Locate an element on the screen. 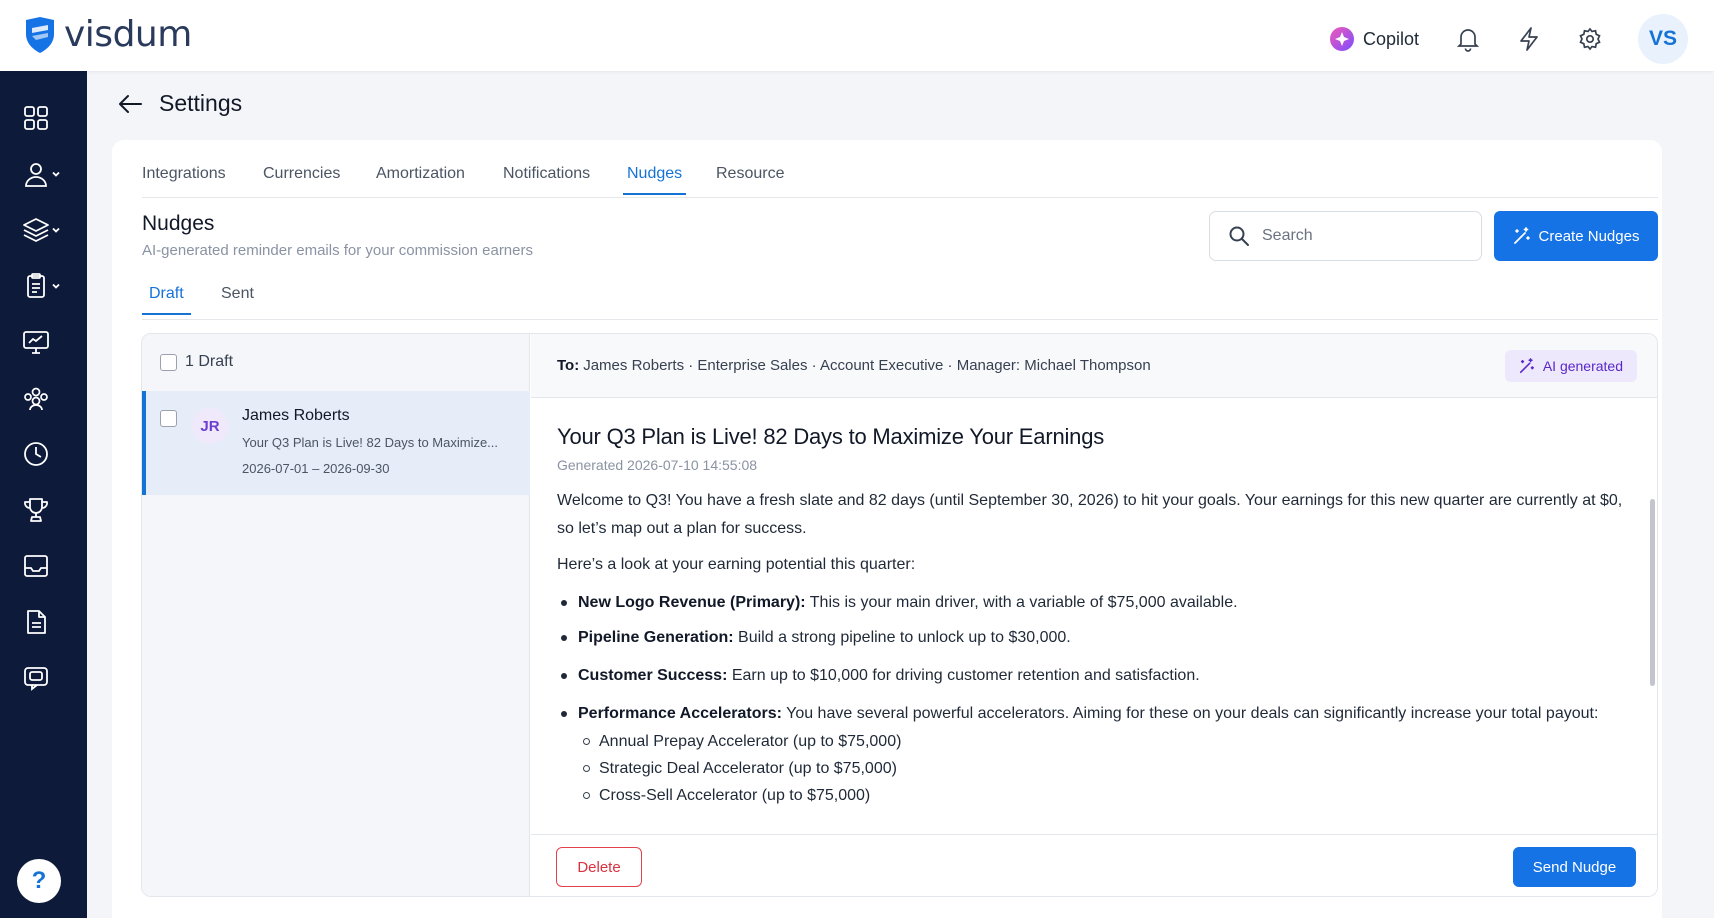  document-icon is located at coordinates (36, 622).